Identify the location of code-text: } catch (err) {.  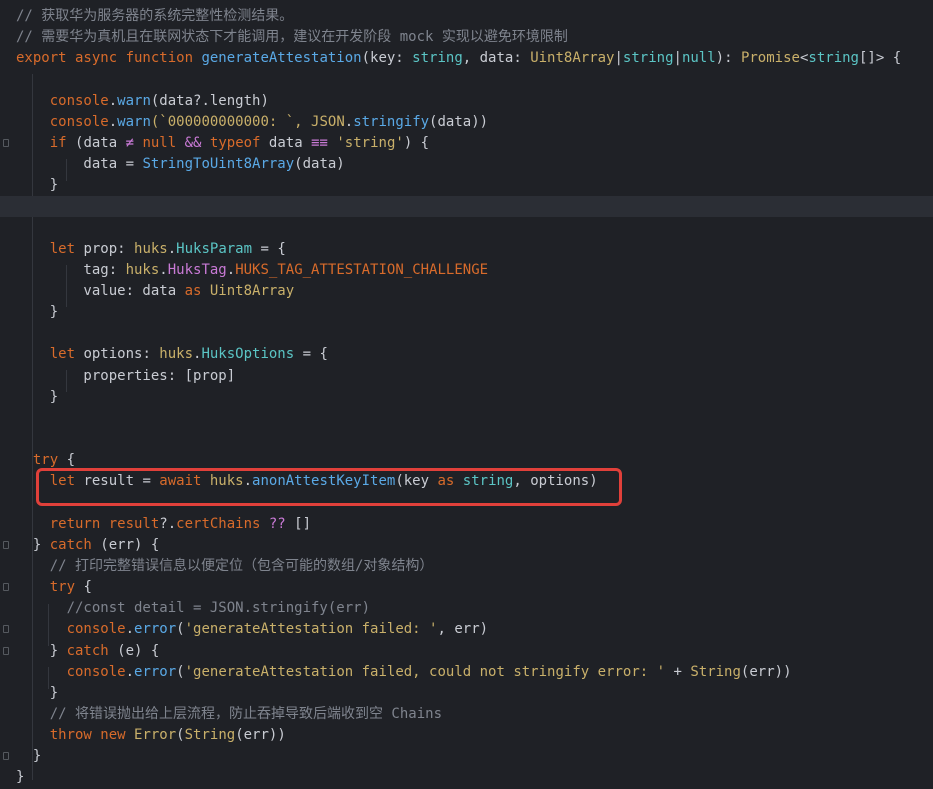
(87, 545).